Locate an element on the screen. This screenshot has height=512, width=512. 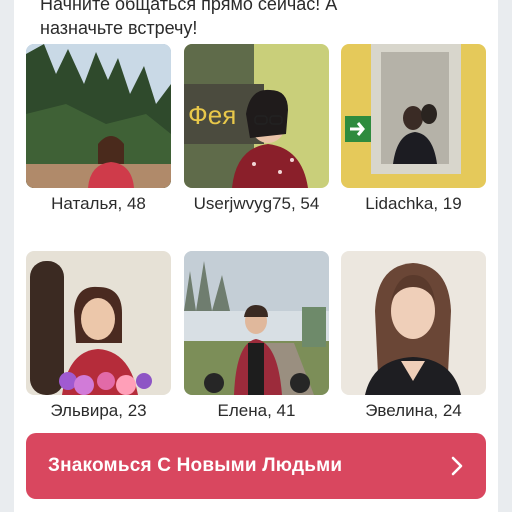
profile-name-4: Эльвира, 23 is located at coordinates (98, 411).